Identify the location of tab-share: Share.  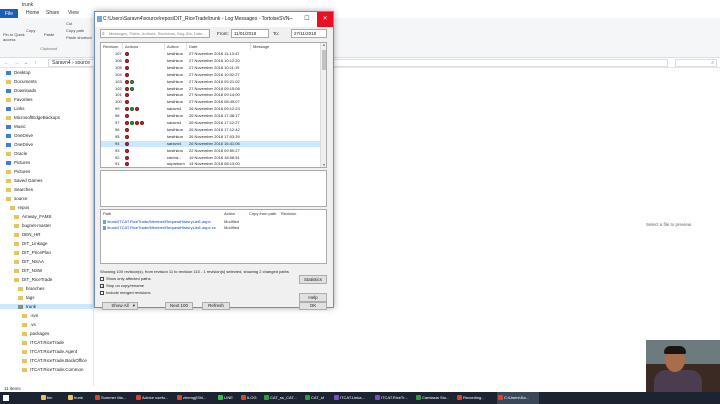
(52, 13).